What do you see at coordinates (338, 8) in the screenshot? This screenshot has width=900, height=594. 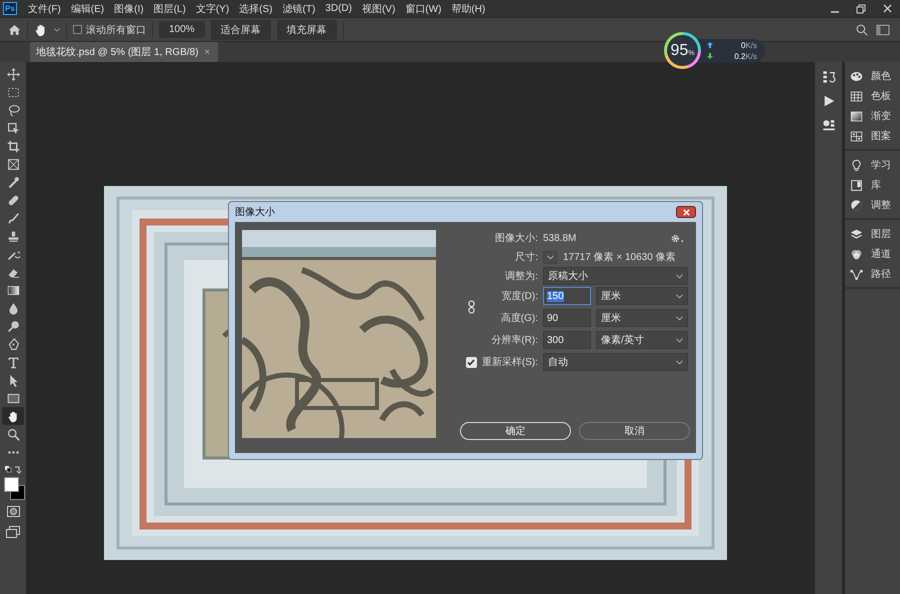 I see `menu-item: 3D(D)` at bounding box center [338, 8].